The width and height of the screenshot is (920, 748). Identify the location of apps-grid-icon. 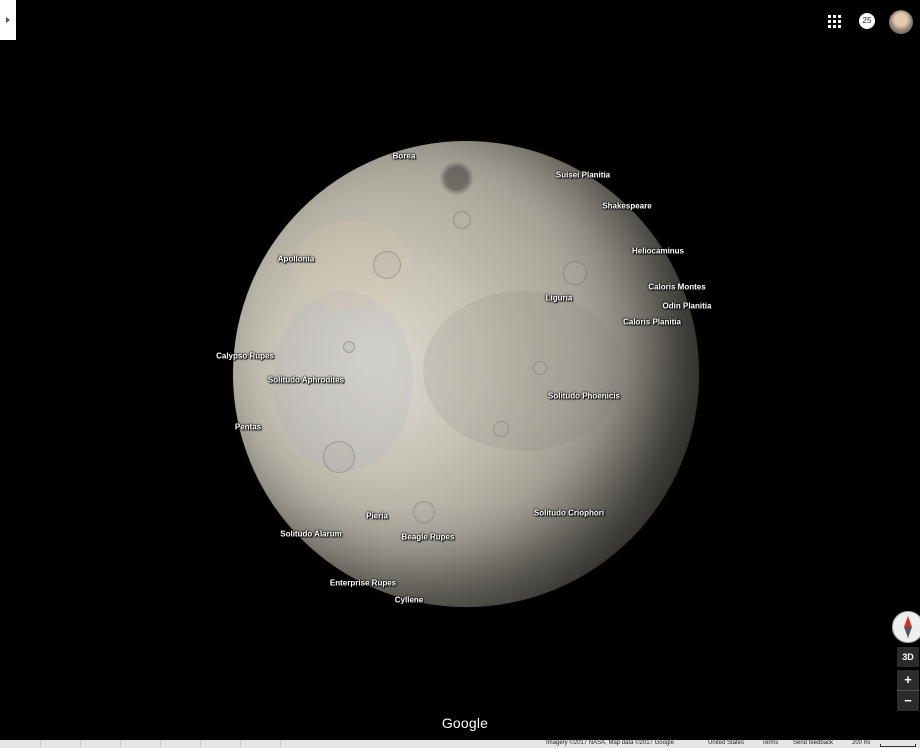
(835, 22).